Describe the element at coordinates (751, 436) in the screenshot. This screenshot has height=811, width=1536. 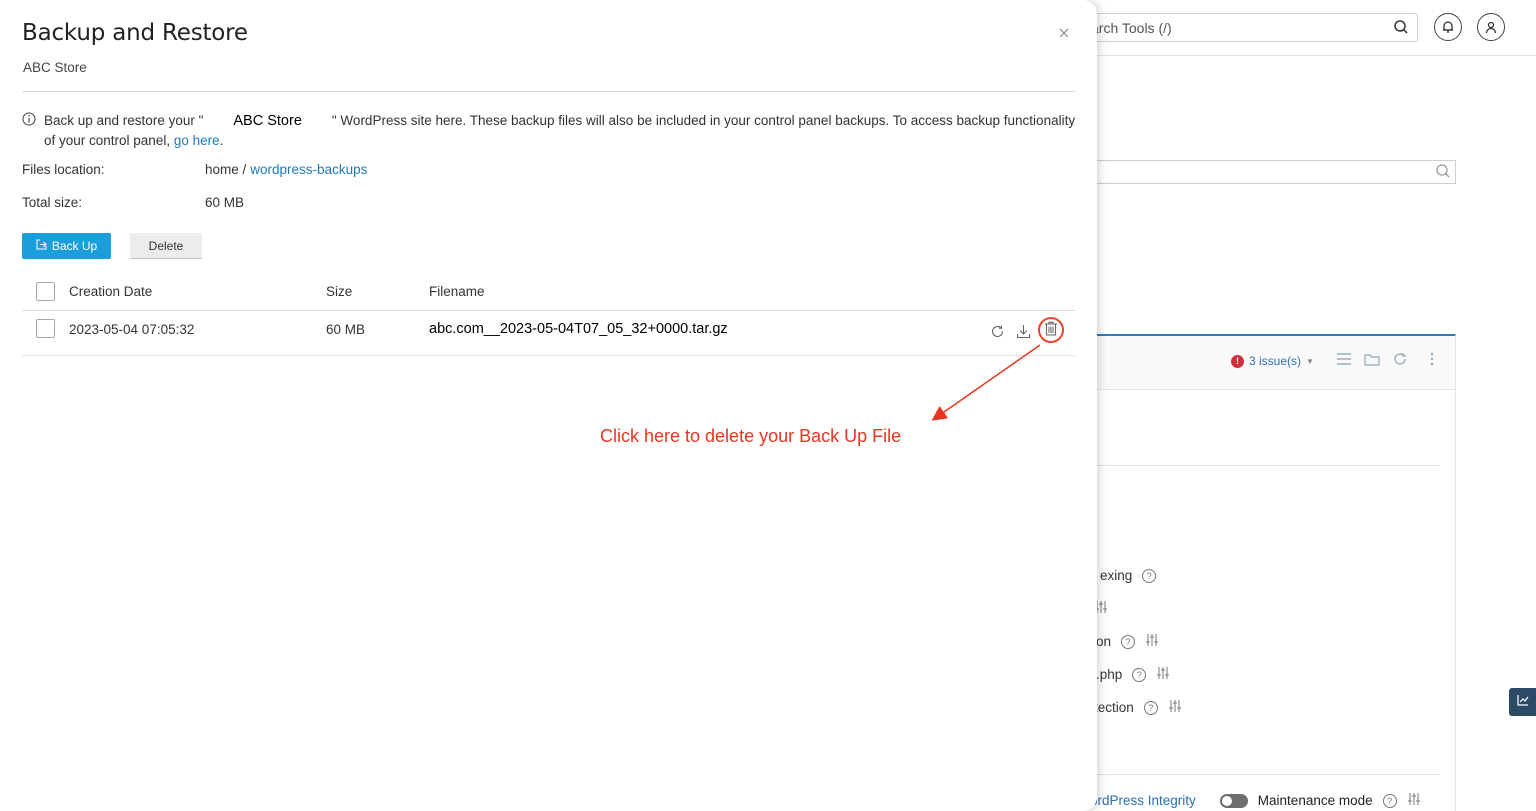
I see `annotation-text: Click here to delete your Back Up File` at that location.